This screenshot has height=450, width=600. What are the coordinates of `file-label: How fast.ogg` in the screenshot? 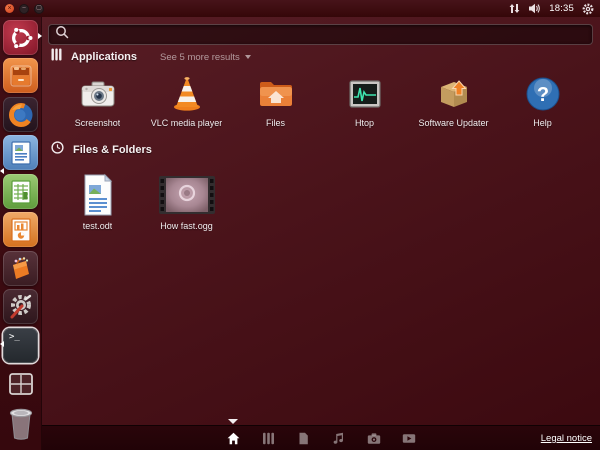 It's located at (186, 226).